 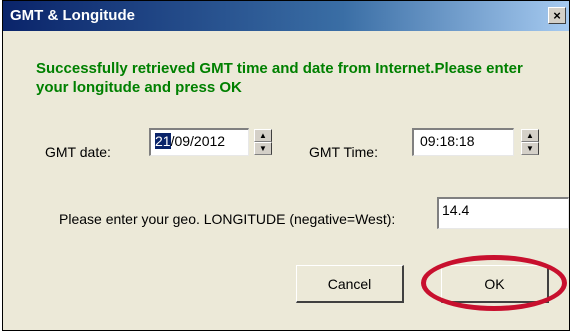 What do you see at coordinates (163, 141) in the screenshot?
I see `gmt-date-day-selected: 21` at bounding box center [163, 141].